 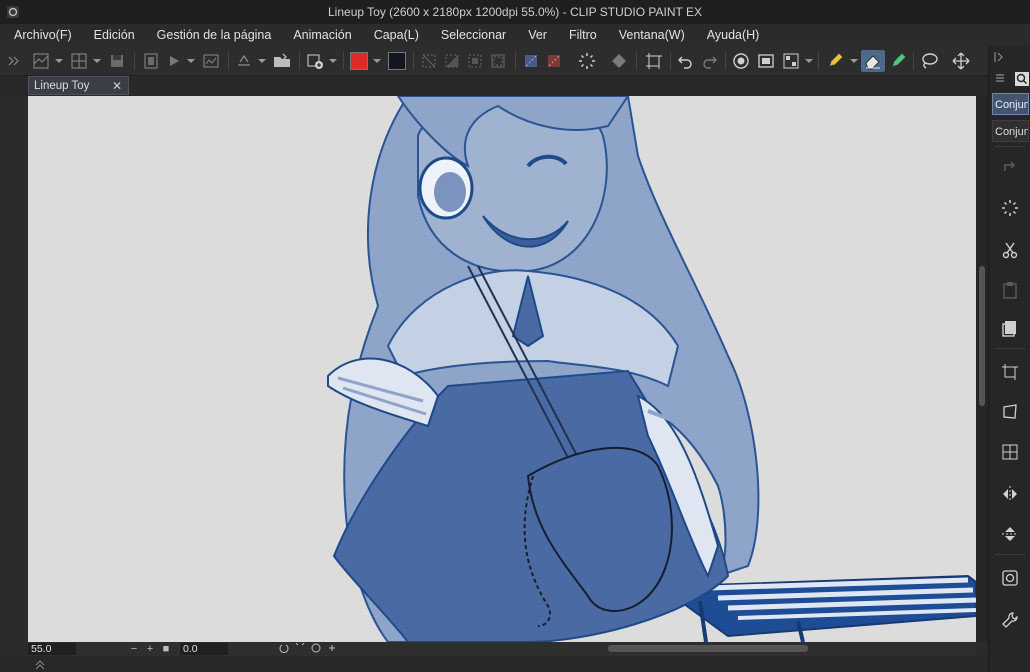 What do you see at coordinates (52, 649) in the screenshot?
I see `zoom-field: 55.0` at bounding box center [52, 649].